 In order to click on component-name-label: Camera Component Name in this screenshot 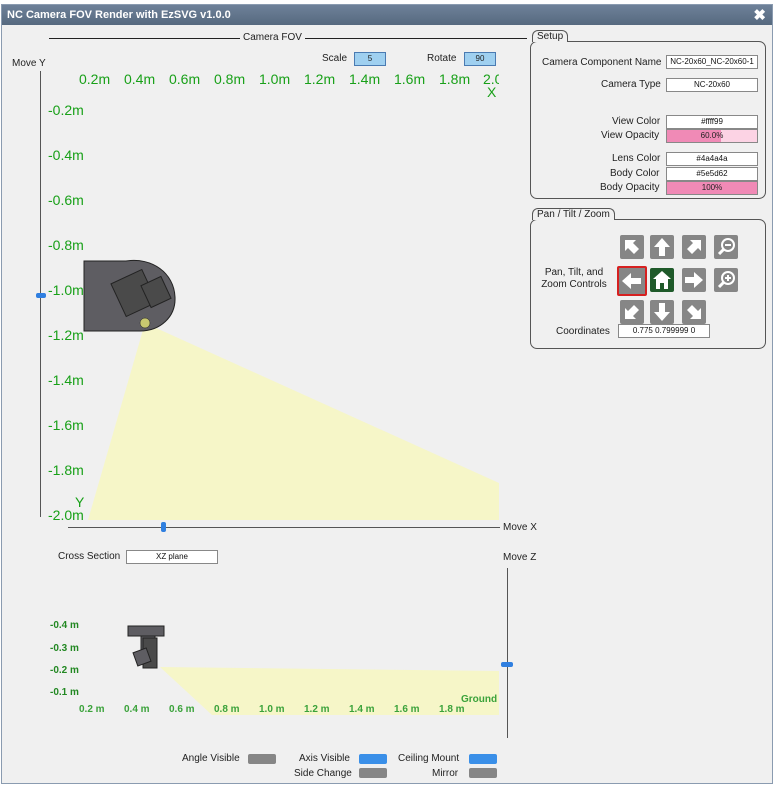, I will do `click(602, 62)`.